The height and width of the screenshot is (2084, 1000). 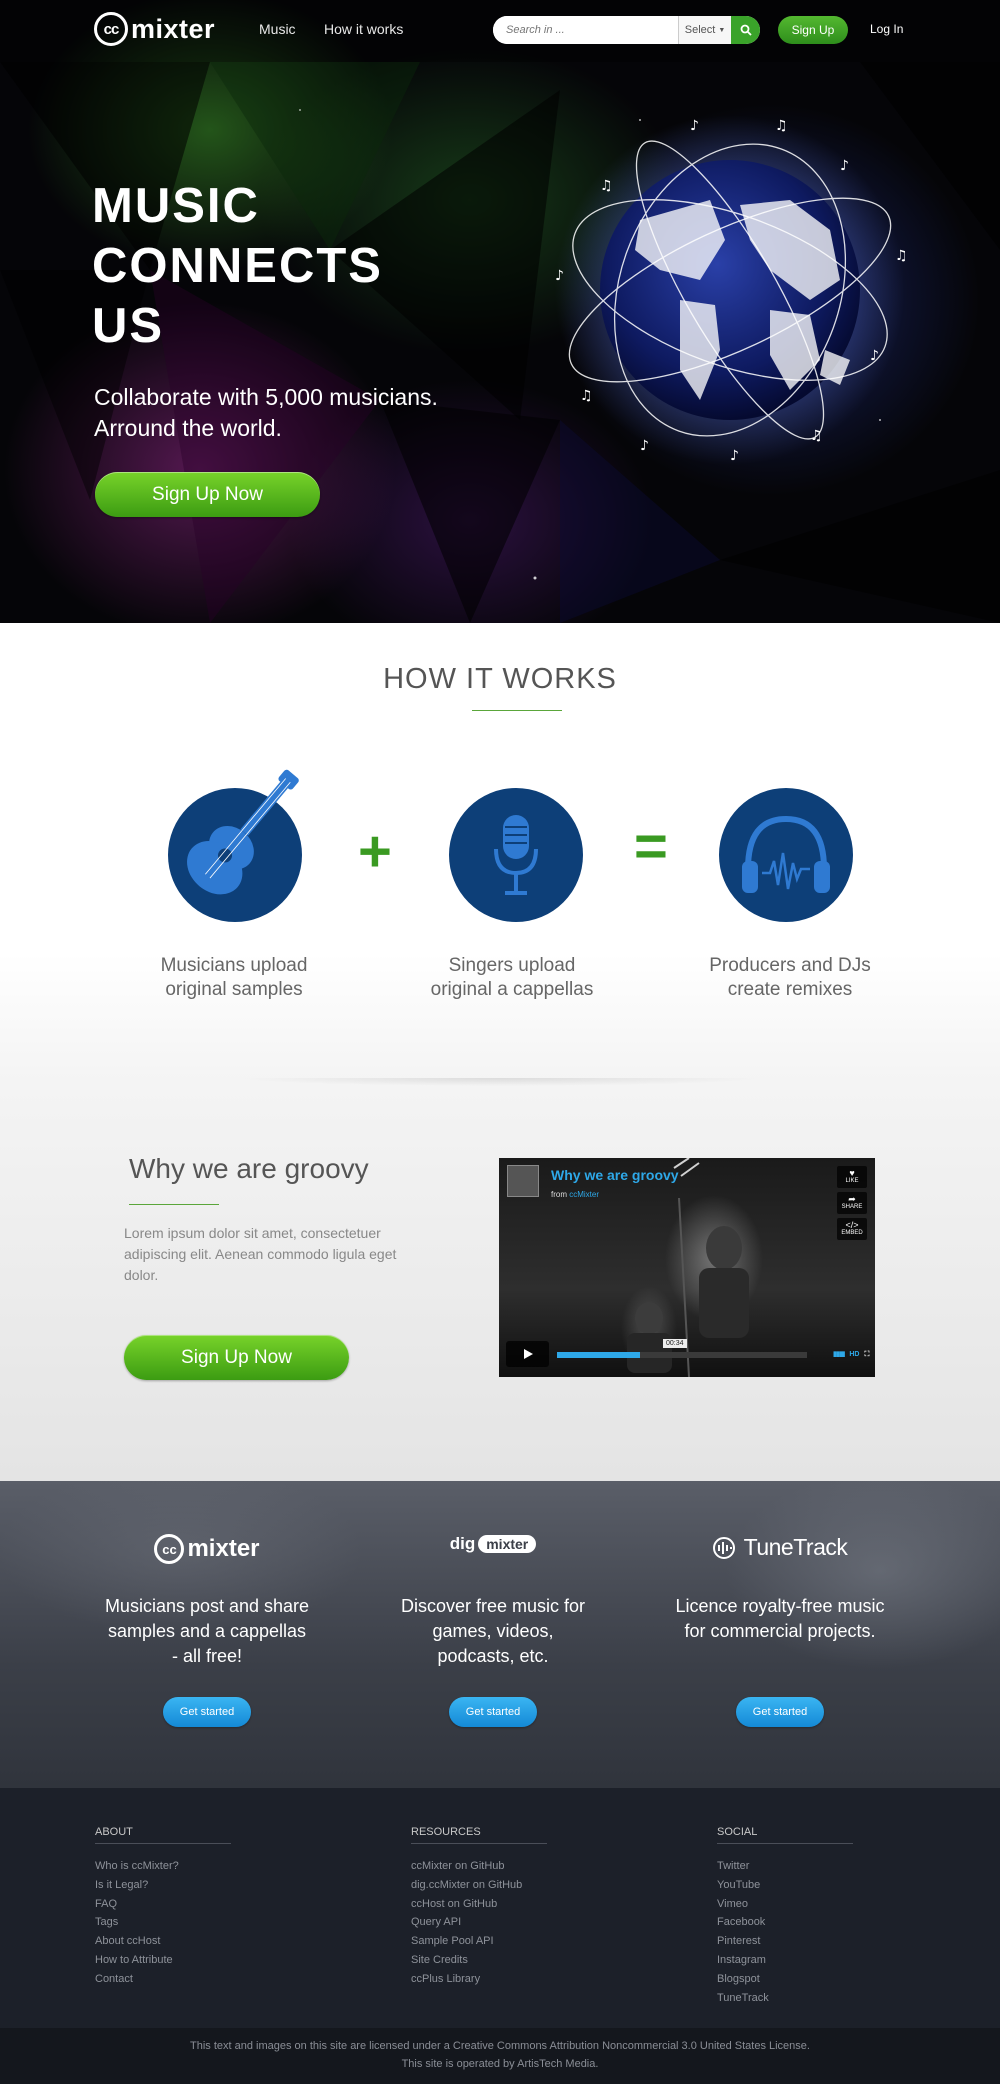 What do you see at coordinates (243, 832) in the screenshot?
I see `guitar-icon` at bounding box center [243, 832].